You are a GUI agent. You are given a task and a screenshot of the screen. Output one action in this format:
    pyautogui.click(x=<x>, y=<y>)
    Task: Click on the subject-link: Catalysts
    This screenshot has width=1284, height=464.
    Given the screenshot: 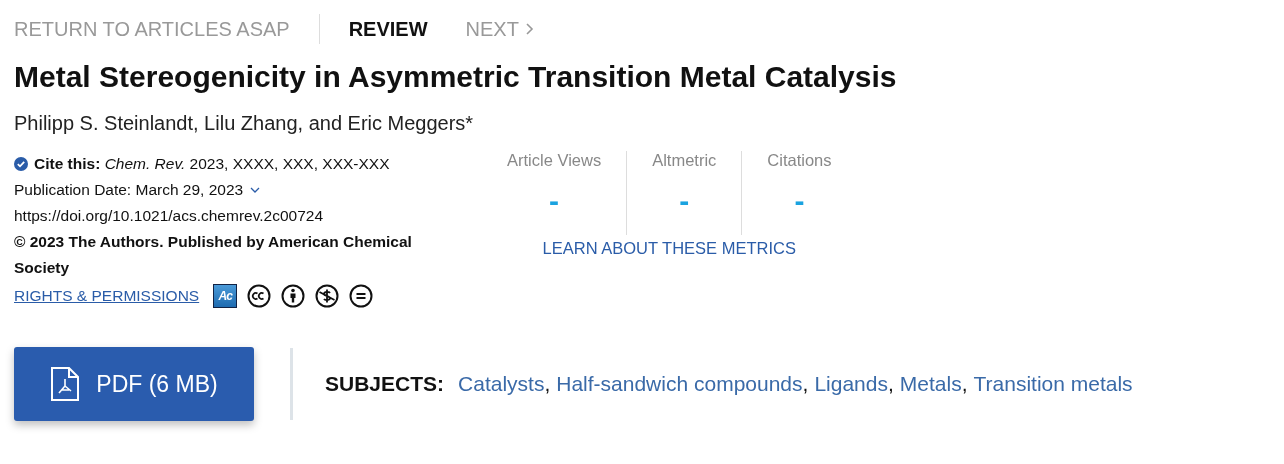 What is the action you would take?
    pyautogui.click(x=501, y=383)
    